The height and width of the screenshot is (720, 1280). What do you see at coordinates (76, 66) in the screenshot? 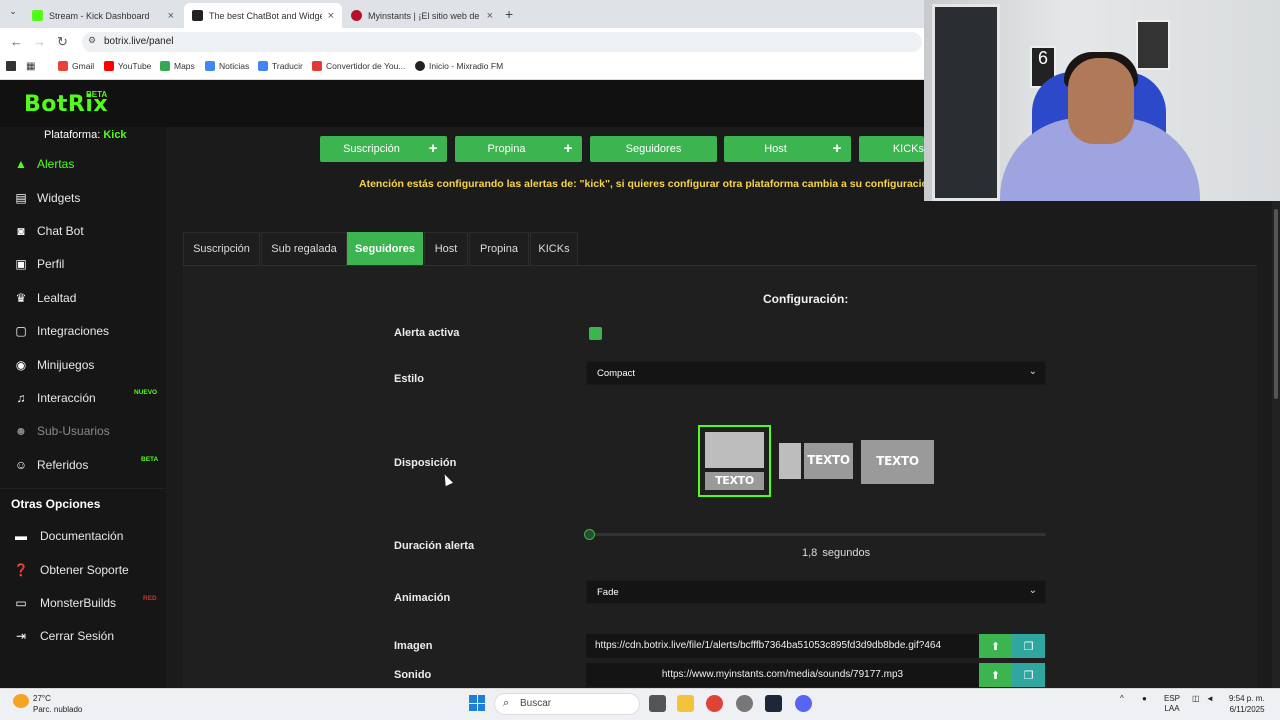
I see `bookmark-gmail: Gmail` at bounding box center [76, 66].